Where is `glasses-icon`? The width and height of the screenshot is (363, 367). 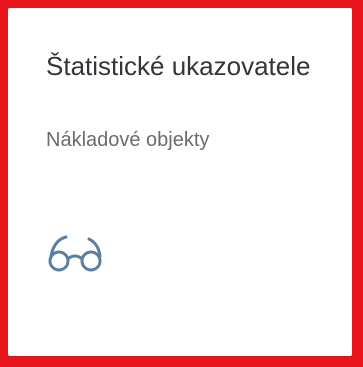
glasses-icon is located at coordinates (78, 255).